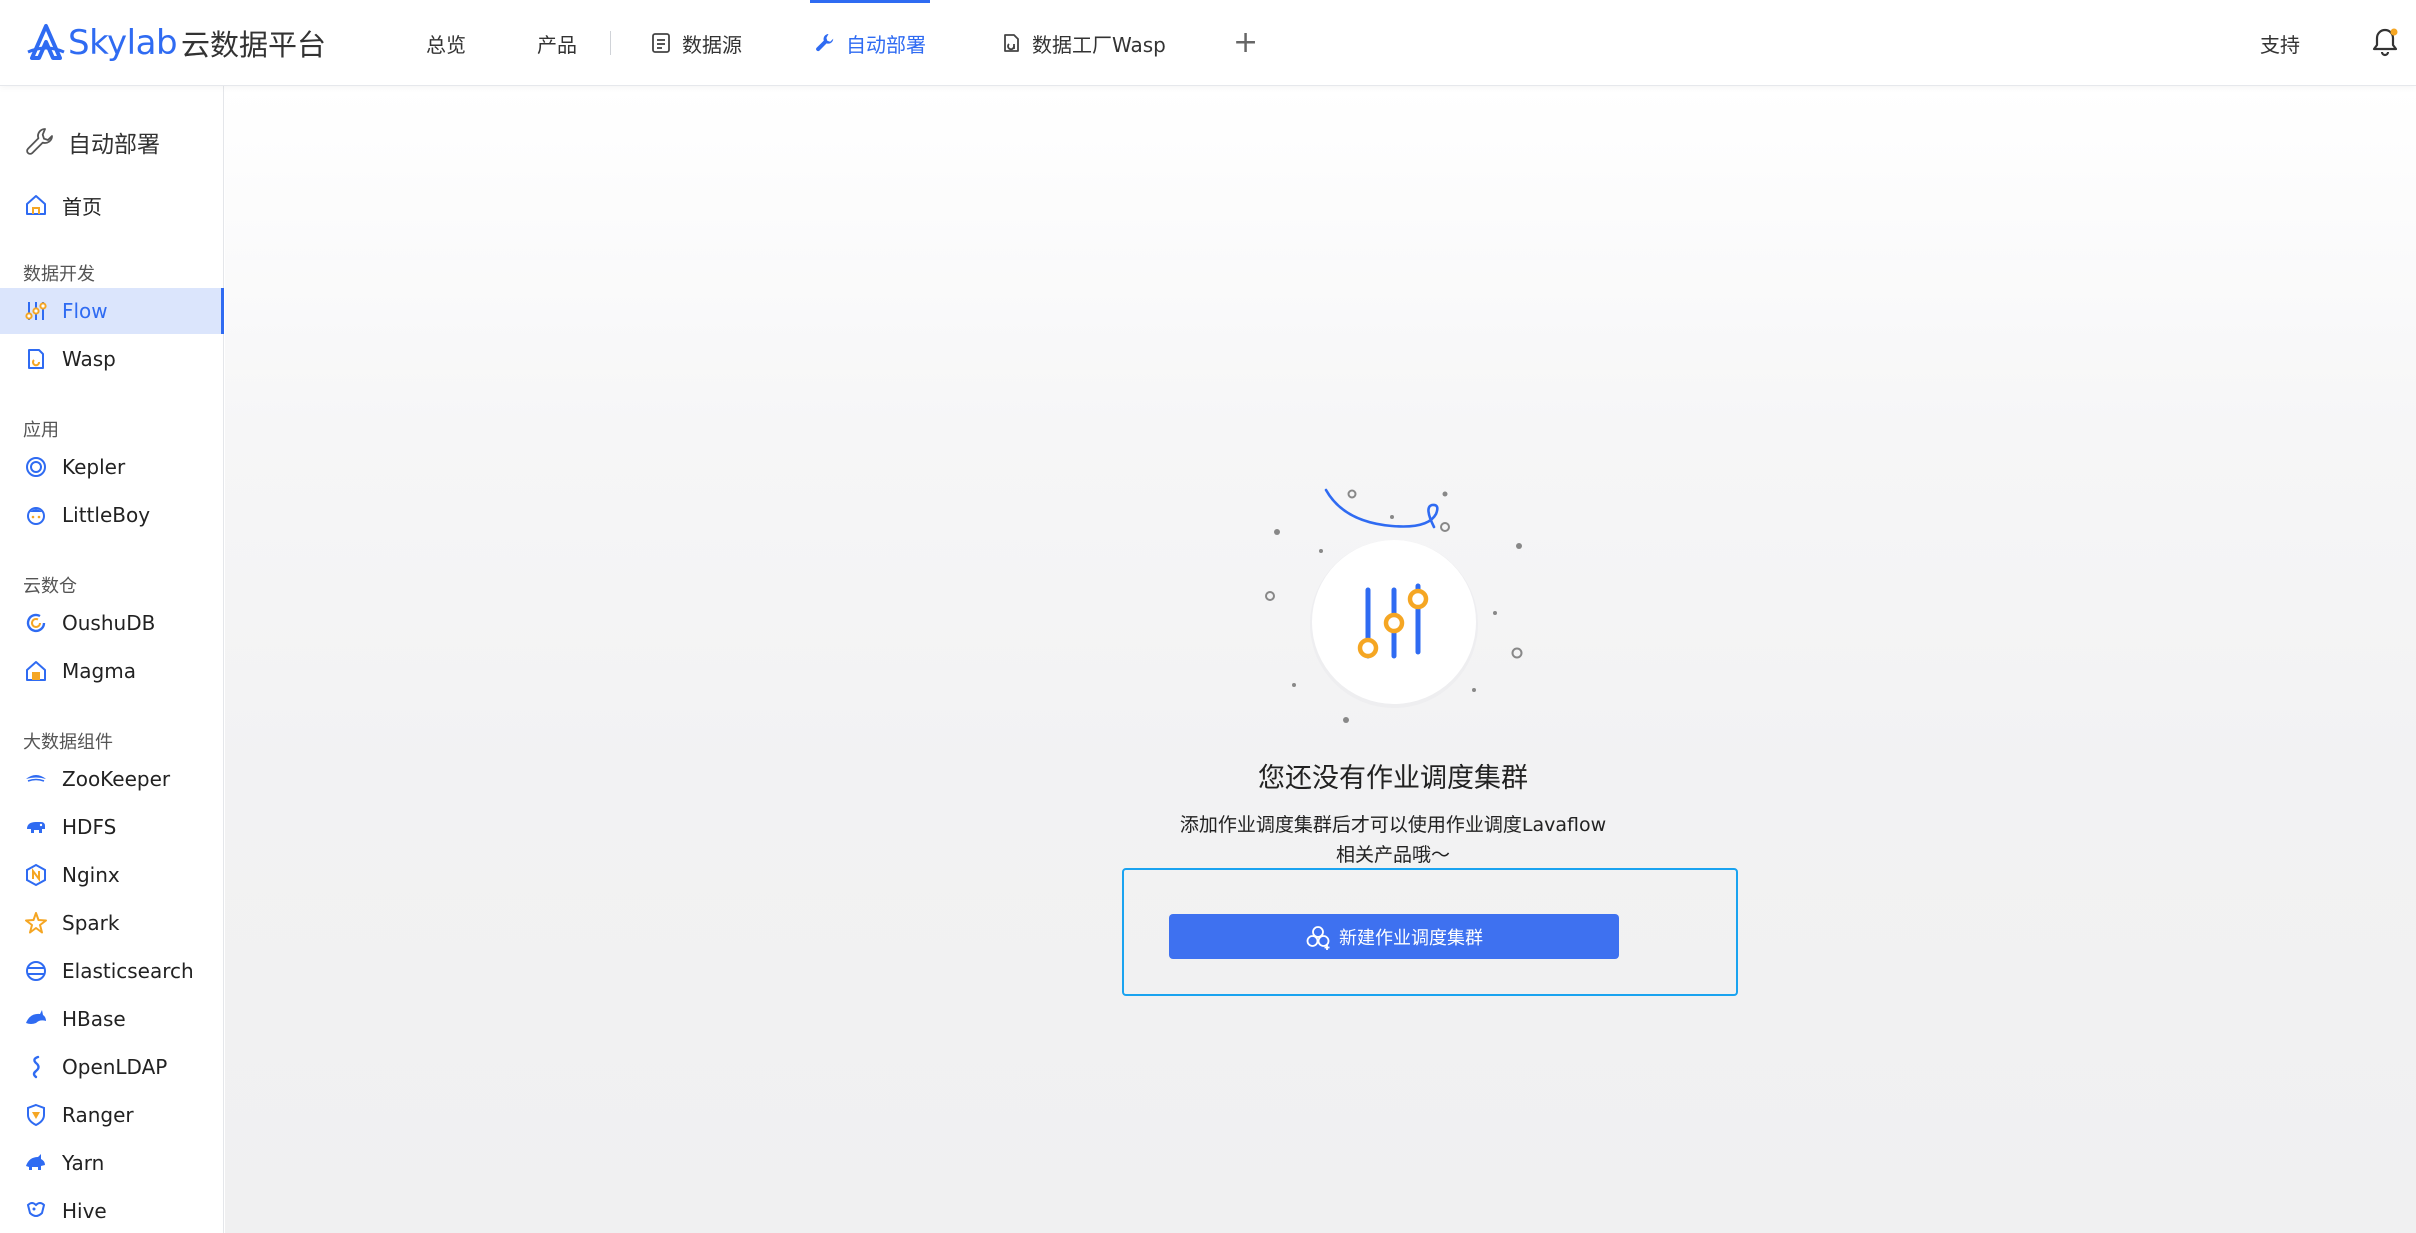  I want to click on sidebar-item-hive: Hive, so click(112, 1210).